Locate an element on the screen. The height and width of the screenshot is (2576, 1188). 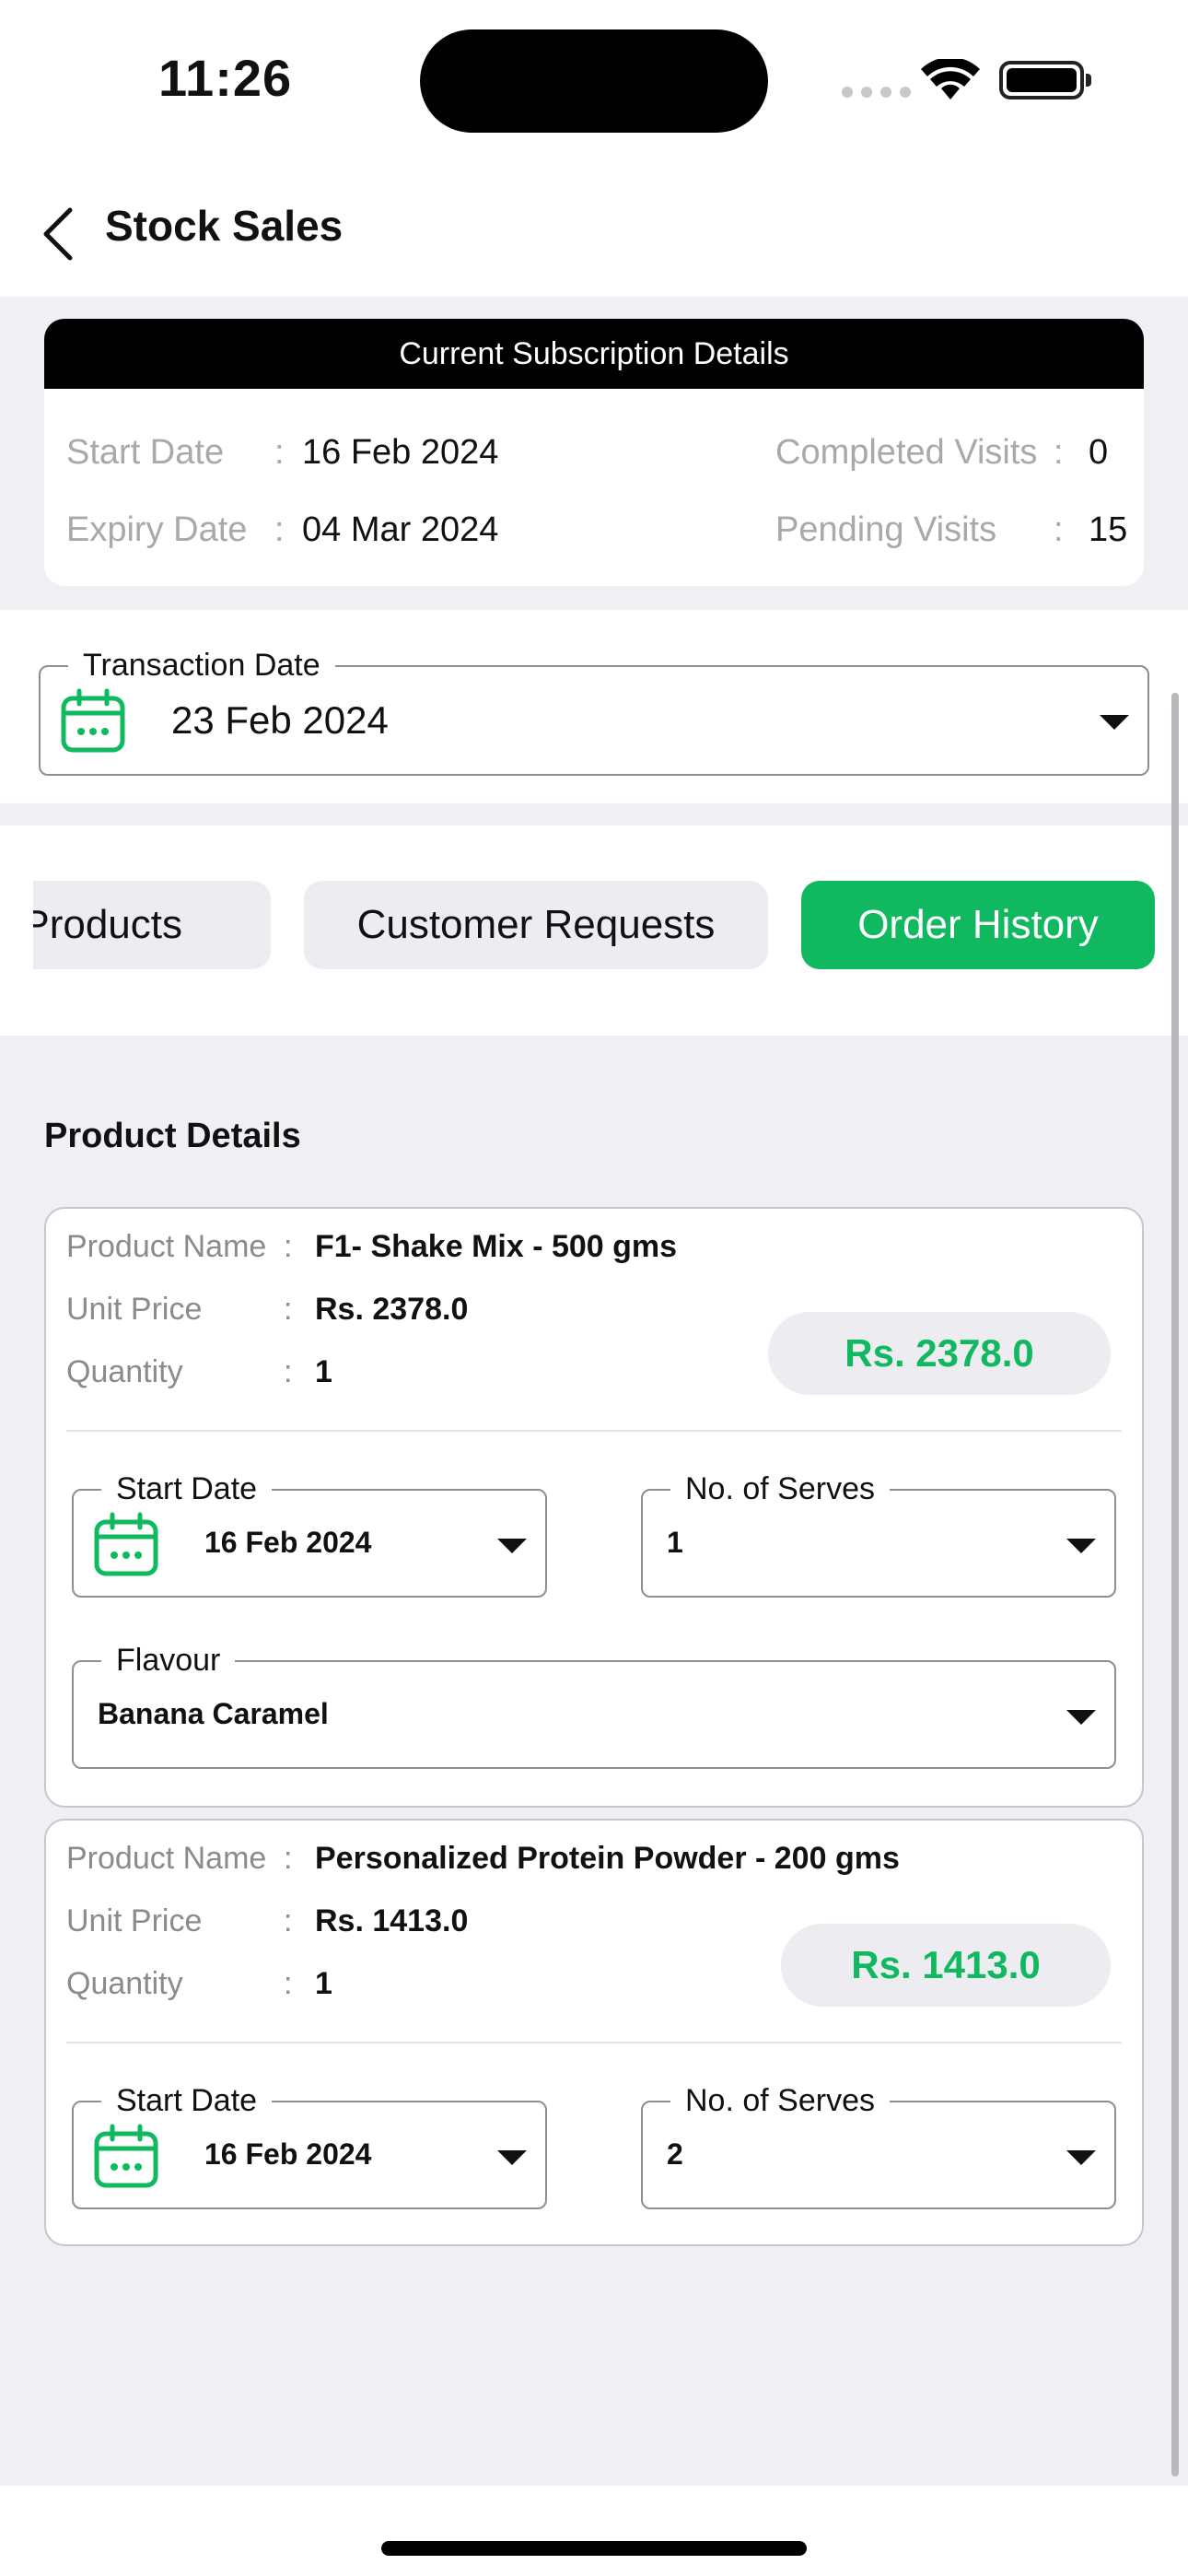
scrollbar is located at coordinates (1175, 1584).